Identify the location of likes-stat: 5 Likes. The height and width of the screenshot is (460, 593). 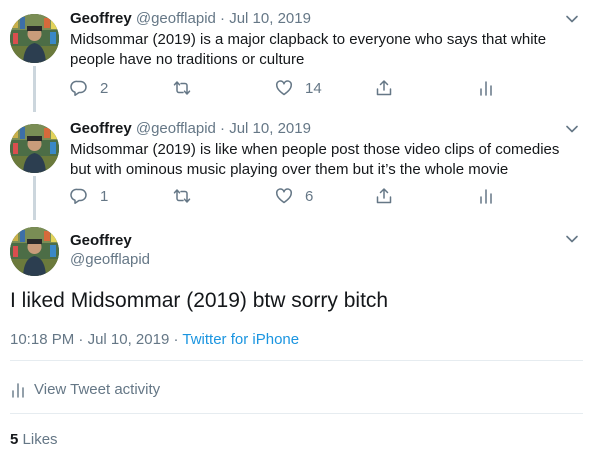
(34, 439).